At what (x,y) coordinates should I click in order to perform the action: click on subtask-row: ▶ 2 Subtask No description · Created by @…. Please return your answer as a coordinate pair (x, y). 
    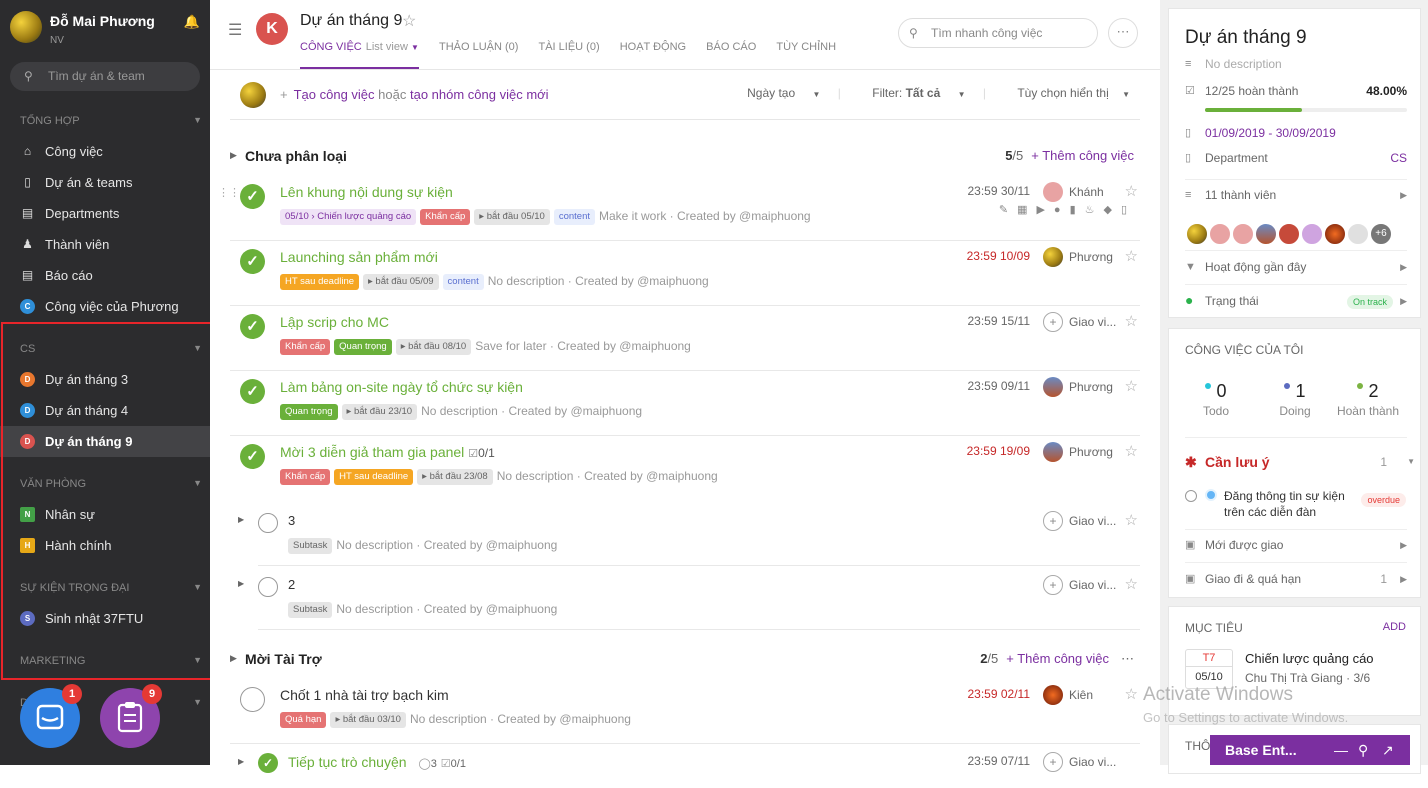
    Looking at the image, I should click on (689, 600).